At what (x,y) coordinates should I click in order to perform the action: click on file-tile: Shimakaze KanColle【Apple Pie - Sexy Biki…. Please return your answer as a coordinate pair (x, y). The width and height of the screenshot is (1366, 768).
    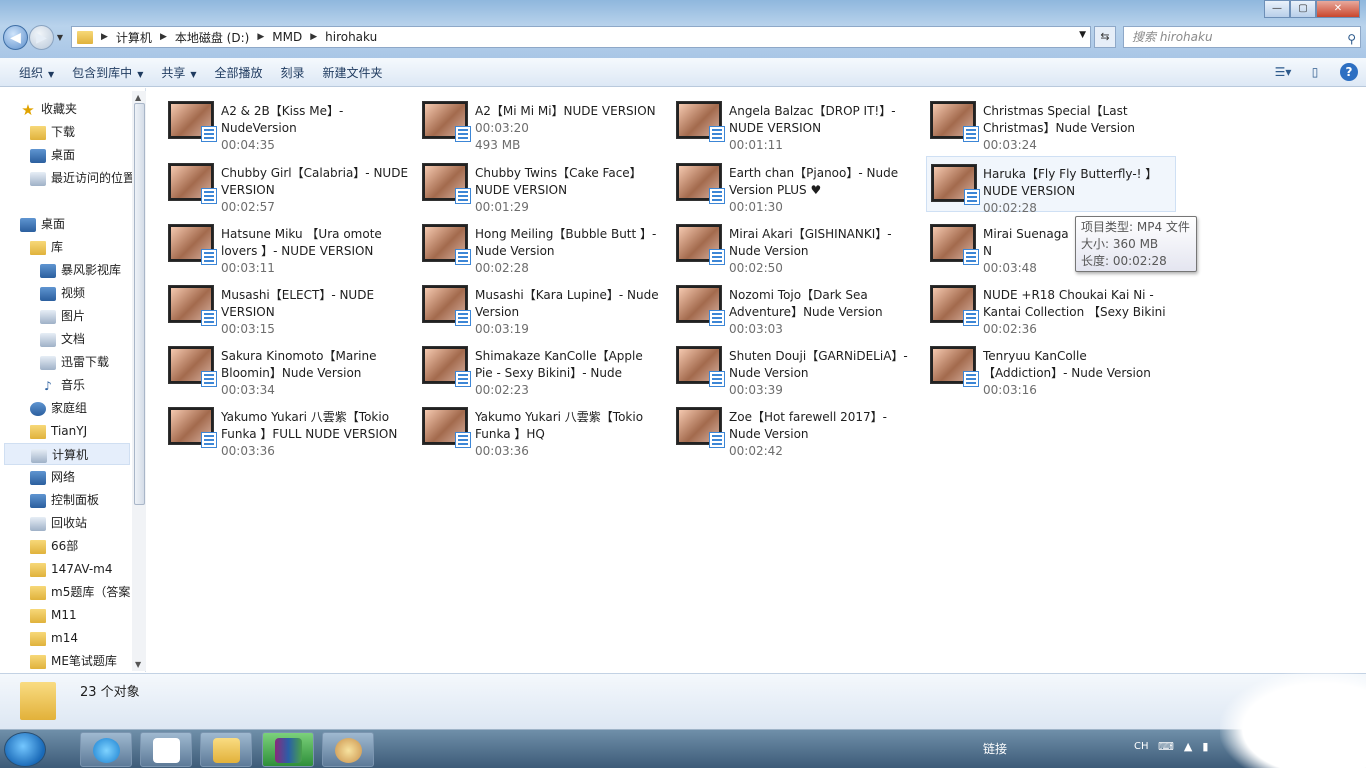
    Looking at the image, I should click on (527, 368).